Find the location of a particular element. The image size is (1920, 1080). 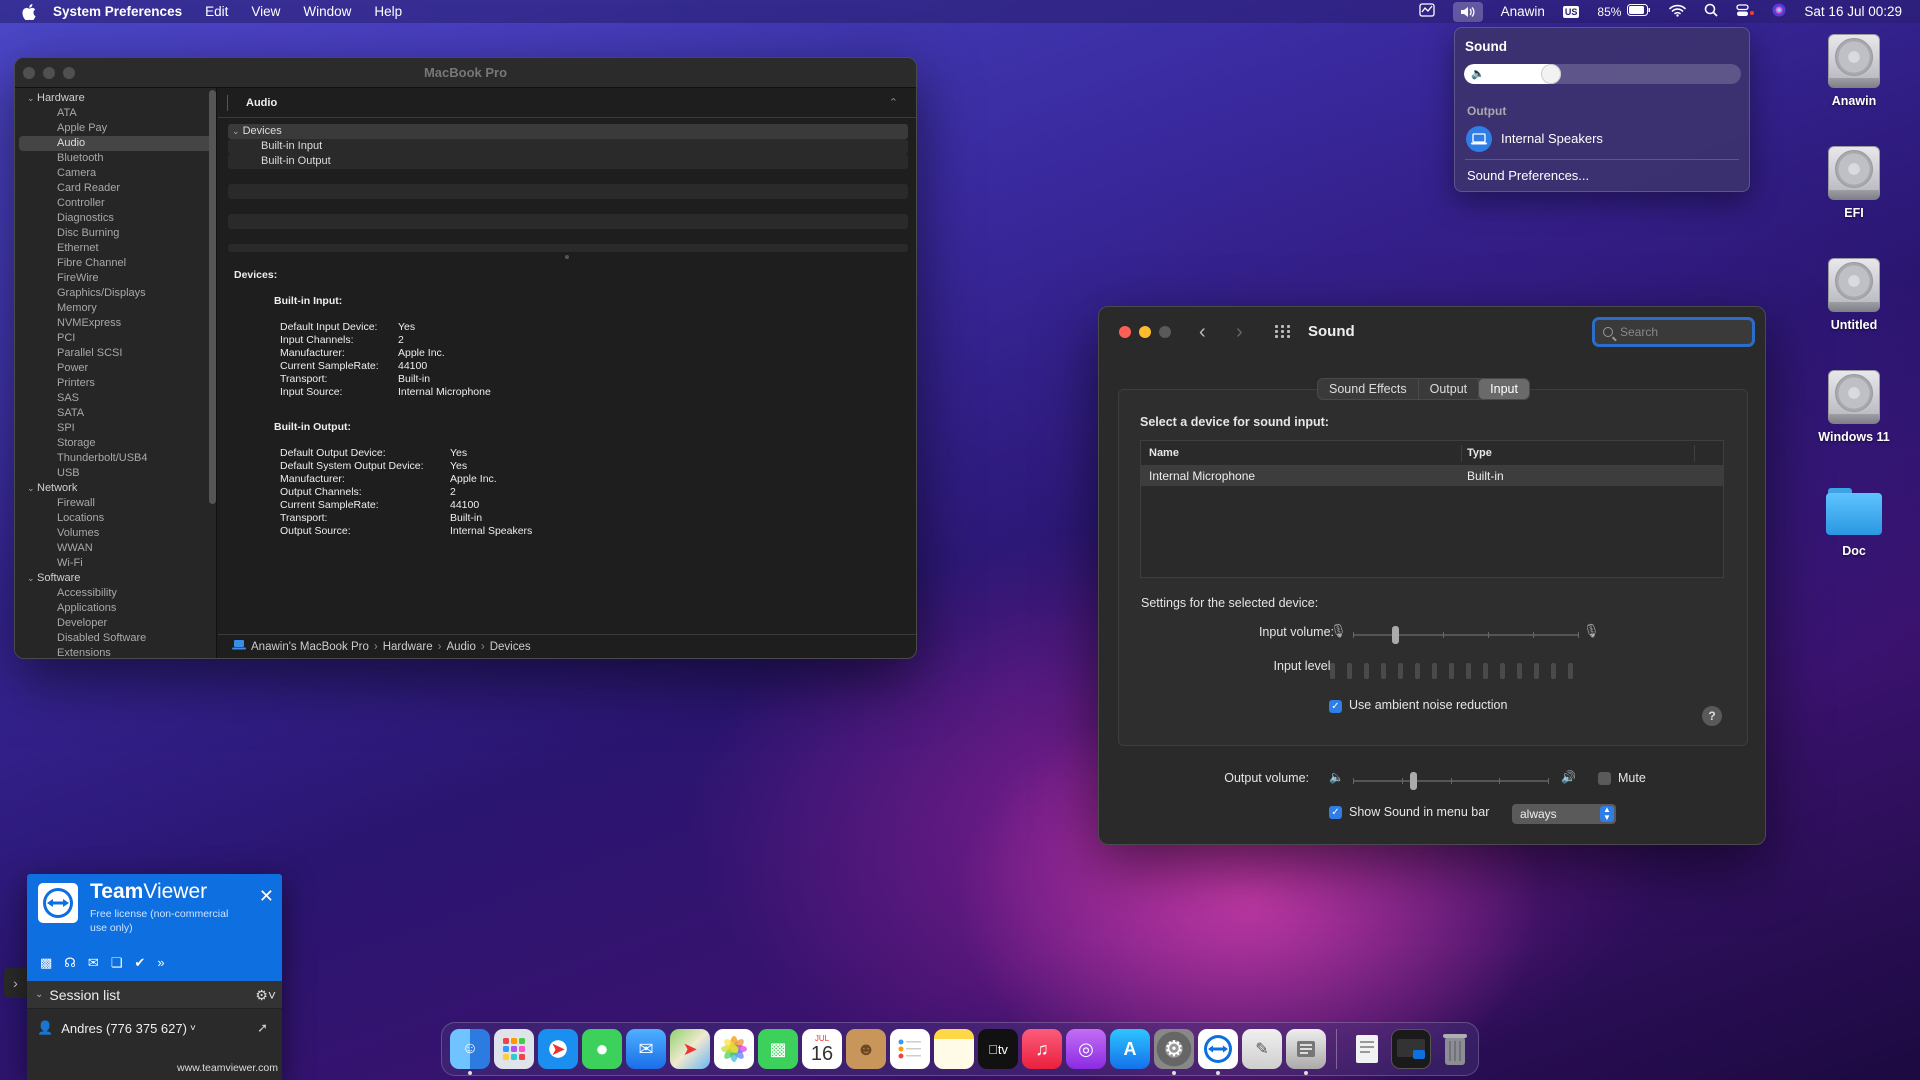

search-input: Search is located at coordinates (1673, 332).